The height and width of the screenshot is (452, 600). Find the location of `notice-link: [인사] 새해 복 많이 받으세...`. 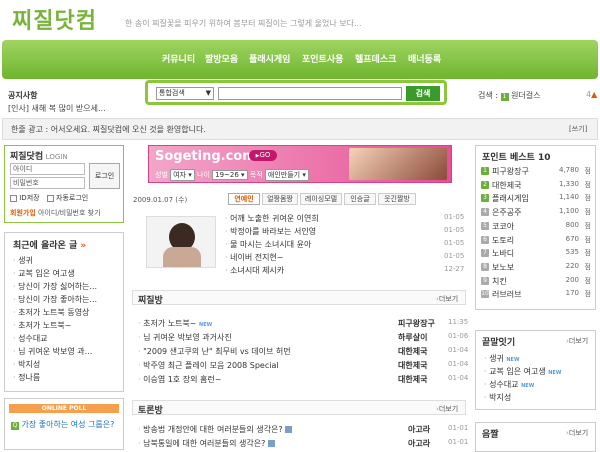

notice-link: [인사] 새해 복 많이 받으세... is located at coordinates (57, 108).